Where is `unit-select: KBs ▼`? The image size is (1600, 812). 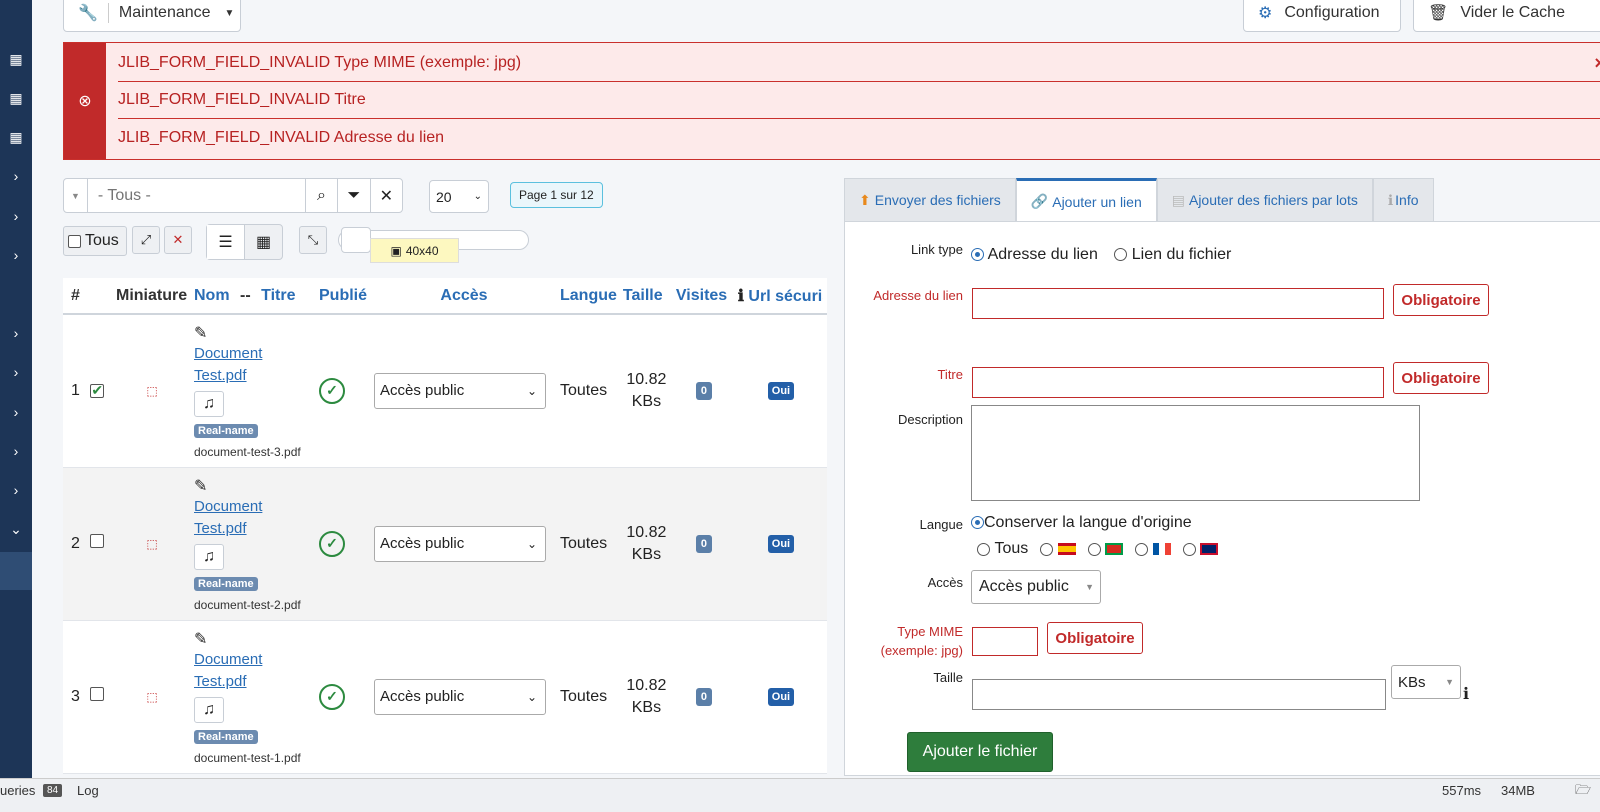 unit-select: KBs ▼ is located at coordinates (1426, 682).